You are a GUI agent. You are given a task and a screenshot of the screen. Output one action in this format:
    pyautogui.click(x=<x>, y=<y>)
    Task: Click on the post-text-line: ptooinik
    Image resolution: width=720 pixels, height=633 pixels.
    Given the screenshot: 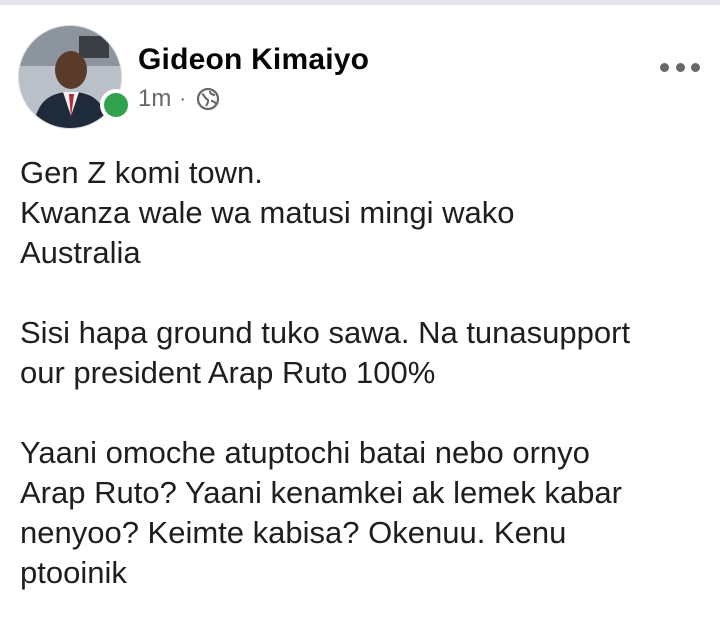 What is the action you would take?
    pyautogui.click(x=73, y=572)
    